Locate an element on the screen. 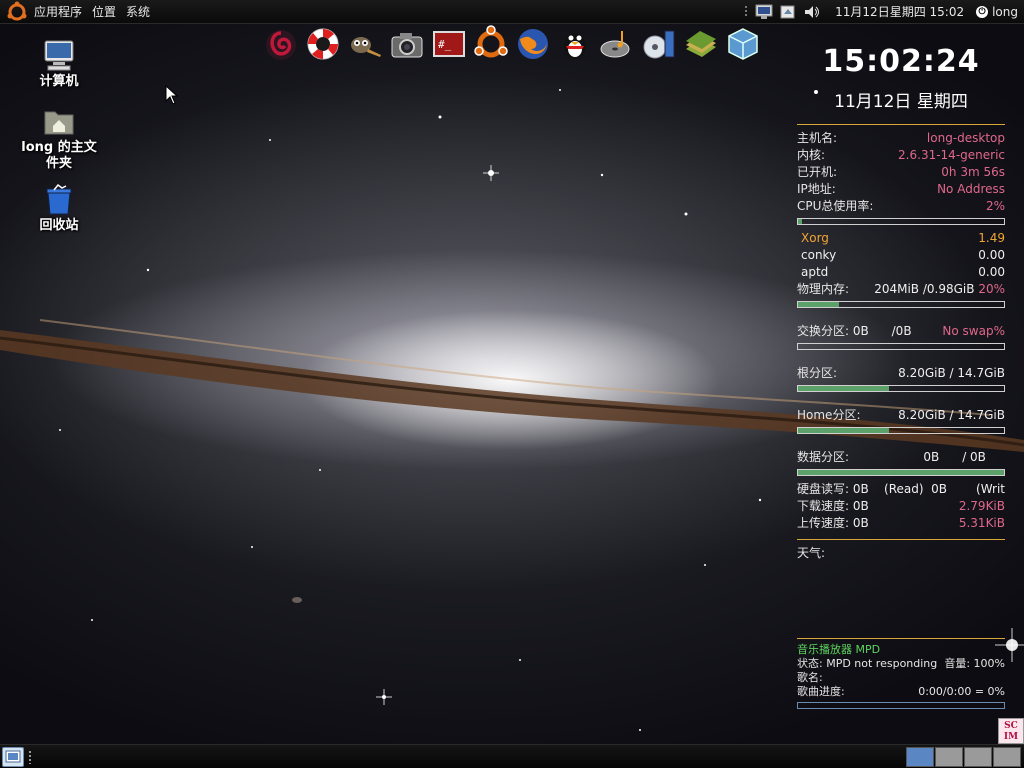  conky-weather-row: 天气: is located at coordinates (901, 553).